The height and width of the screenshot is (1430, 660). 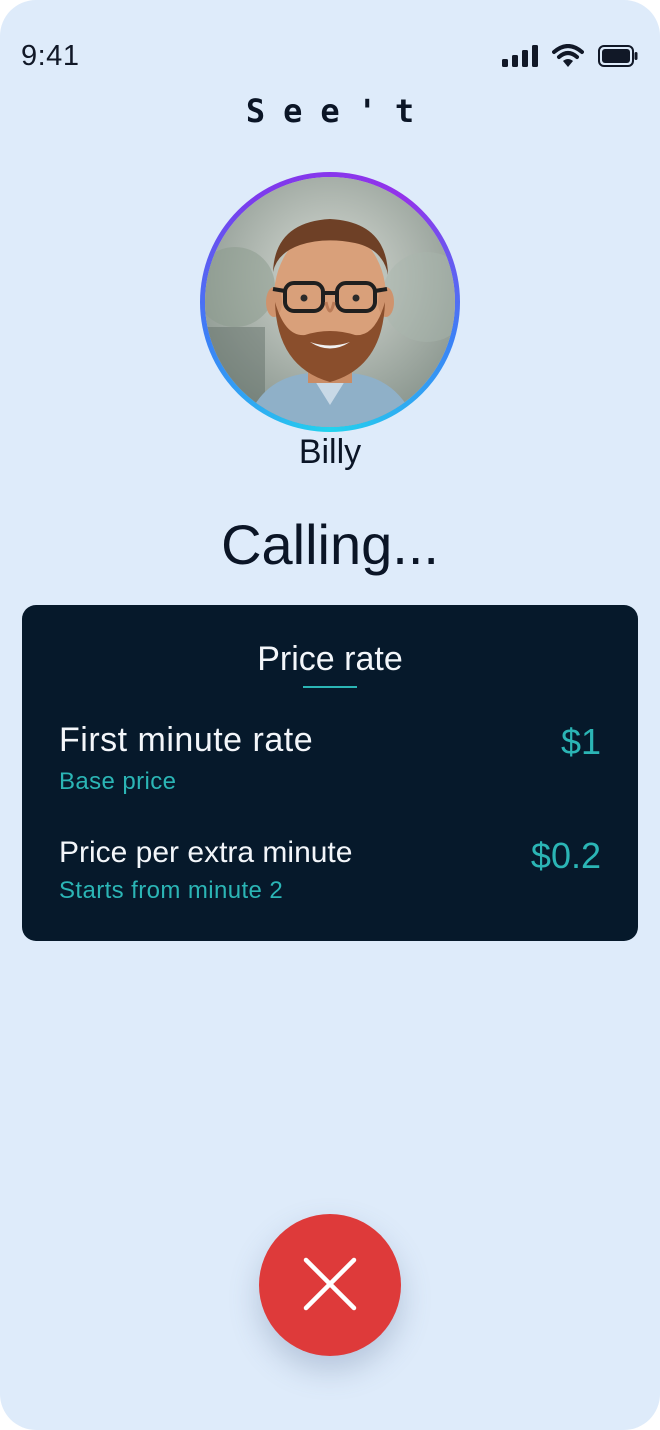 I want to click on wifi-icon, so click(x=568, y=58).